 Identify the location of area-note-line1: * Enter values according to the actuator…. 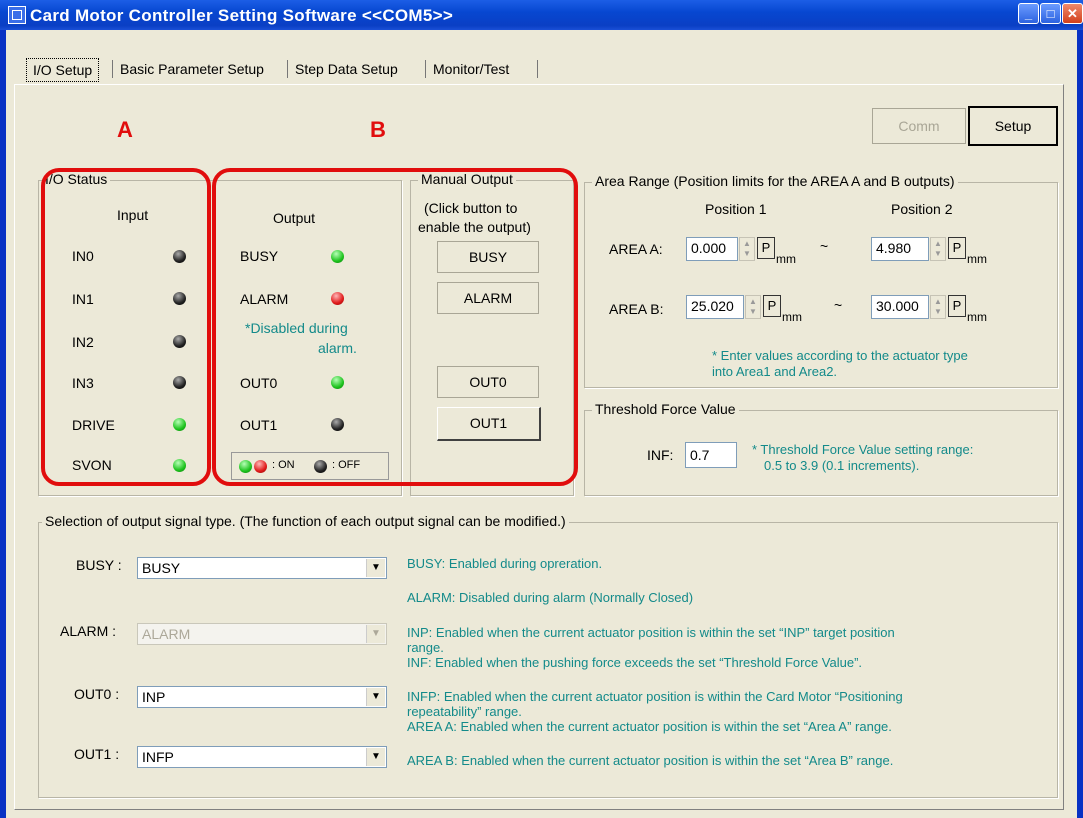
(840, 355).